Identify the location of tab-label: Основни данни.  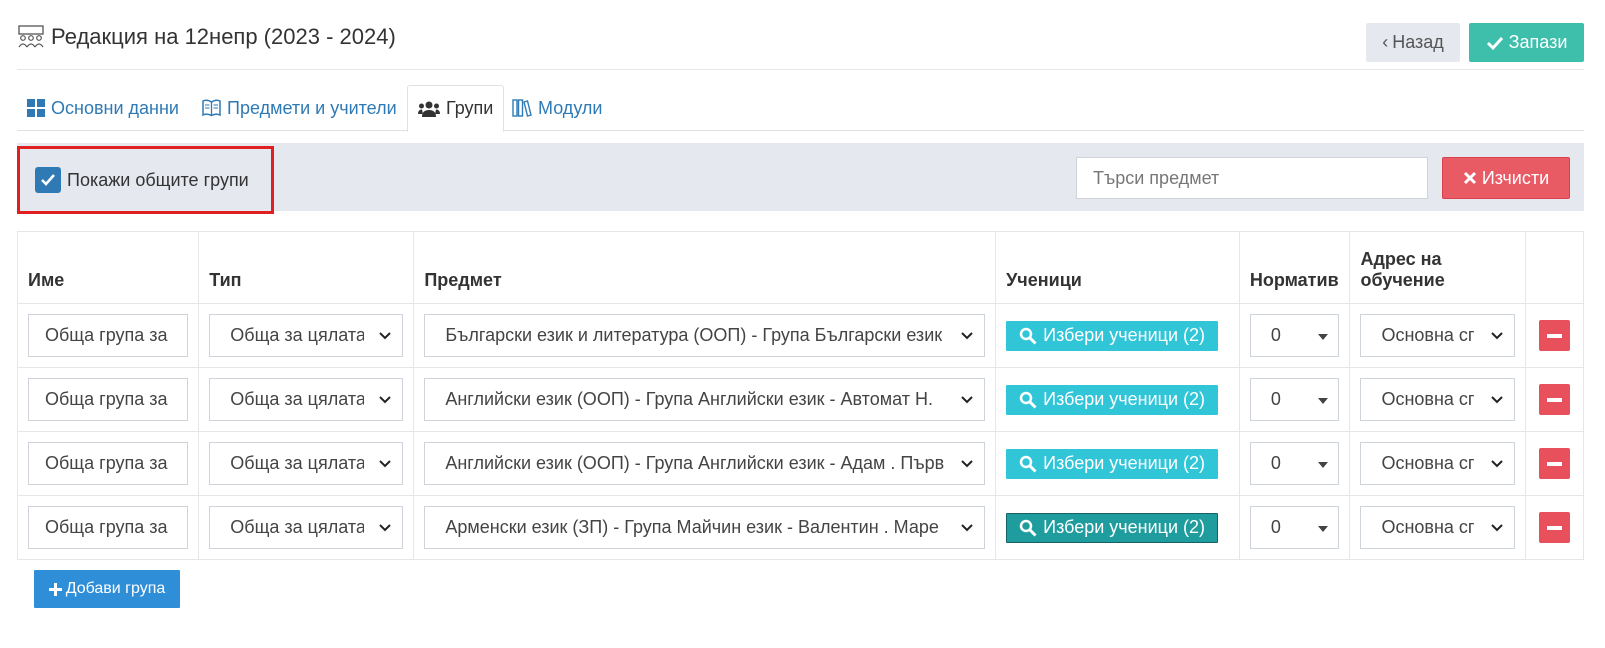
(115, 107).